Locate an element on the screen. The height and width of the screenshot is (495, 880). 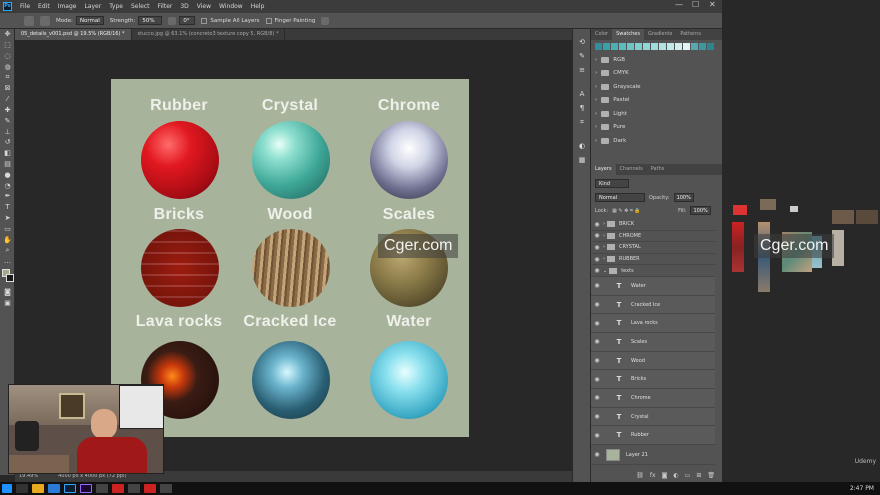
menu-edit: Edit is located at coordinates (44, 6).